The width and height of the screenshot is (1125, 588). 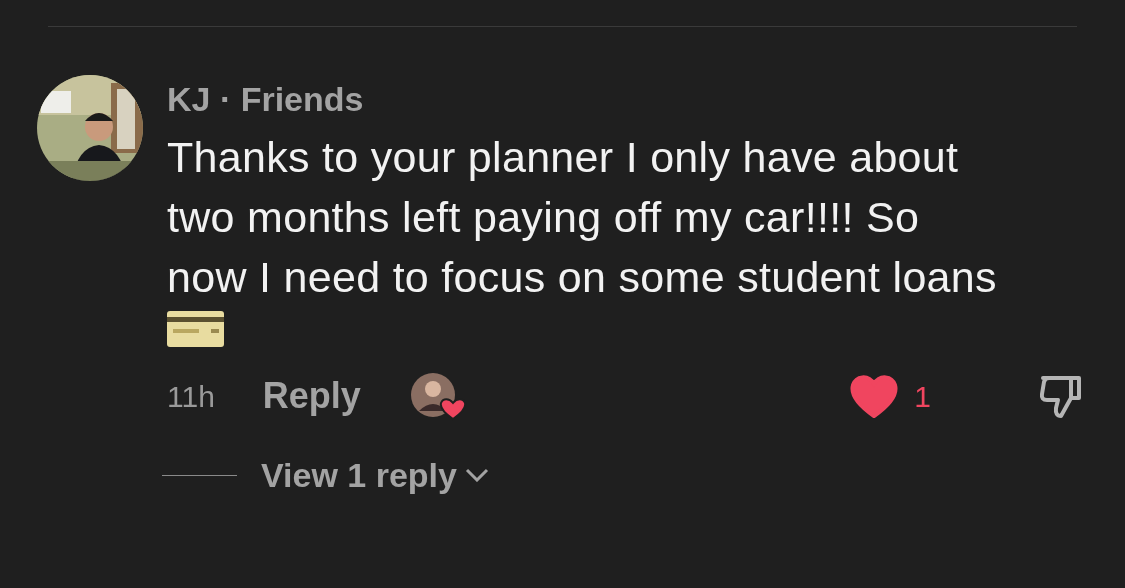 I want to click on comment-time: 11h, so click(x=191, y=396).